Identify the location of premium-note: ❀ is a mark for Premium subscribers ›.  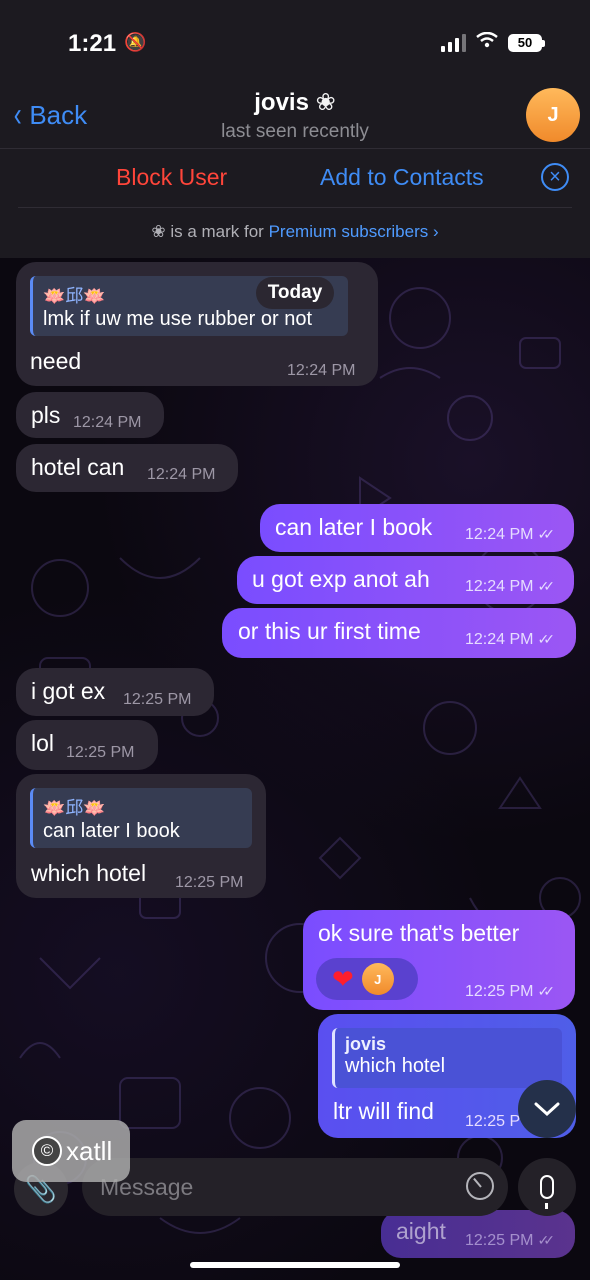
(295, 232).